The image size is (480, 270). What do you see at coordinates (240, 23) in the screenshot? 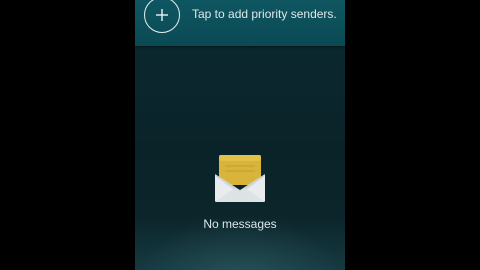
I see `priority-senders-bar: Tap to add priority senders.` at bounding box center [240, 23].